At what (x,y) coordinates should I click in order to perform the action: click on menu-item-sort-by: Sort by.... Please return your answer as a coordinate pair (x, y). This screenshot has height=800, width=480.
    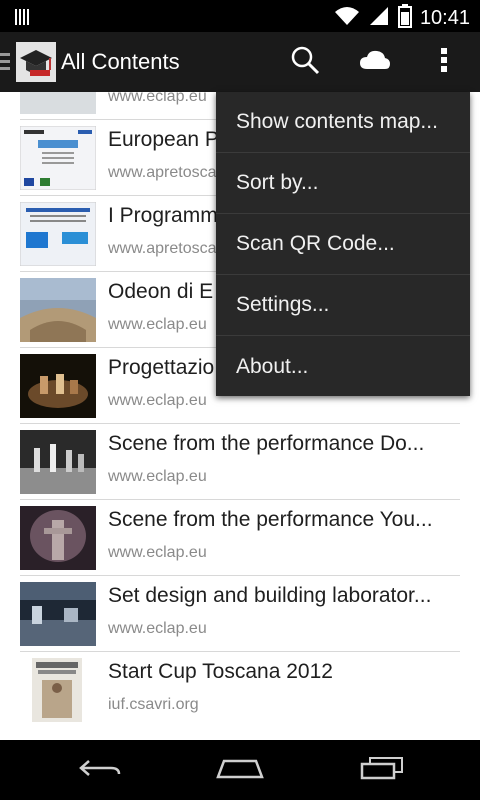
    Looking at the image, I should click on (343, 183).